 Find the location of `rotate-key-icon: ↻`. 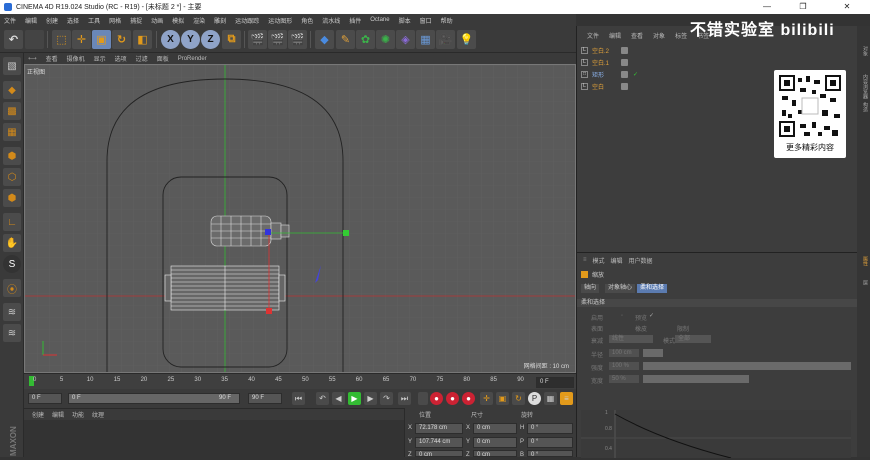

rotate-key-icon: ↻ is located at coordinates (518, 398).